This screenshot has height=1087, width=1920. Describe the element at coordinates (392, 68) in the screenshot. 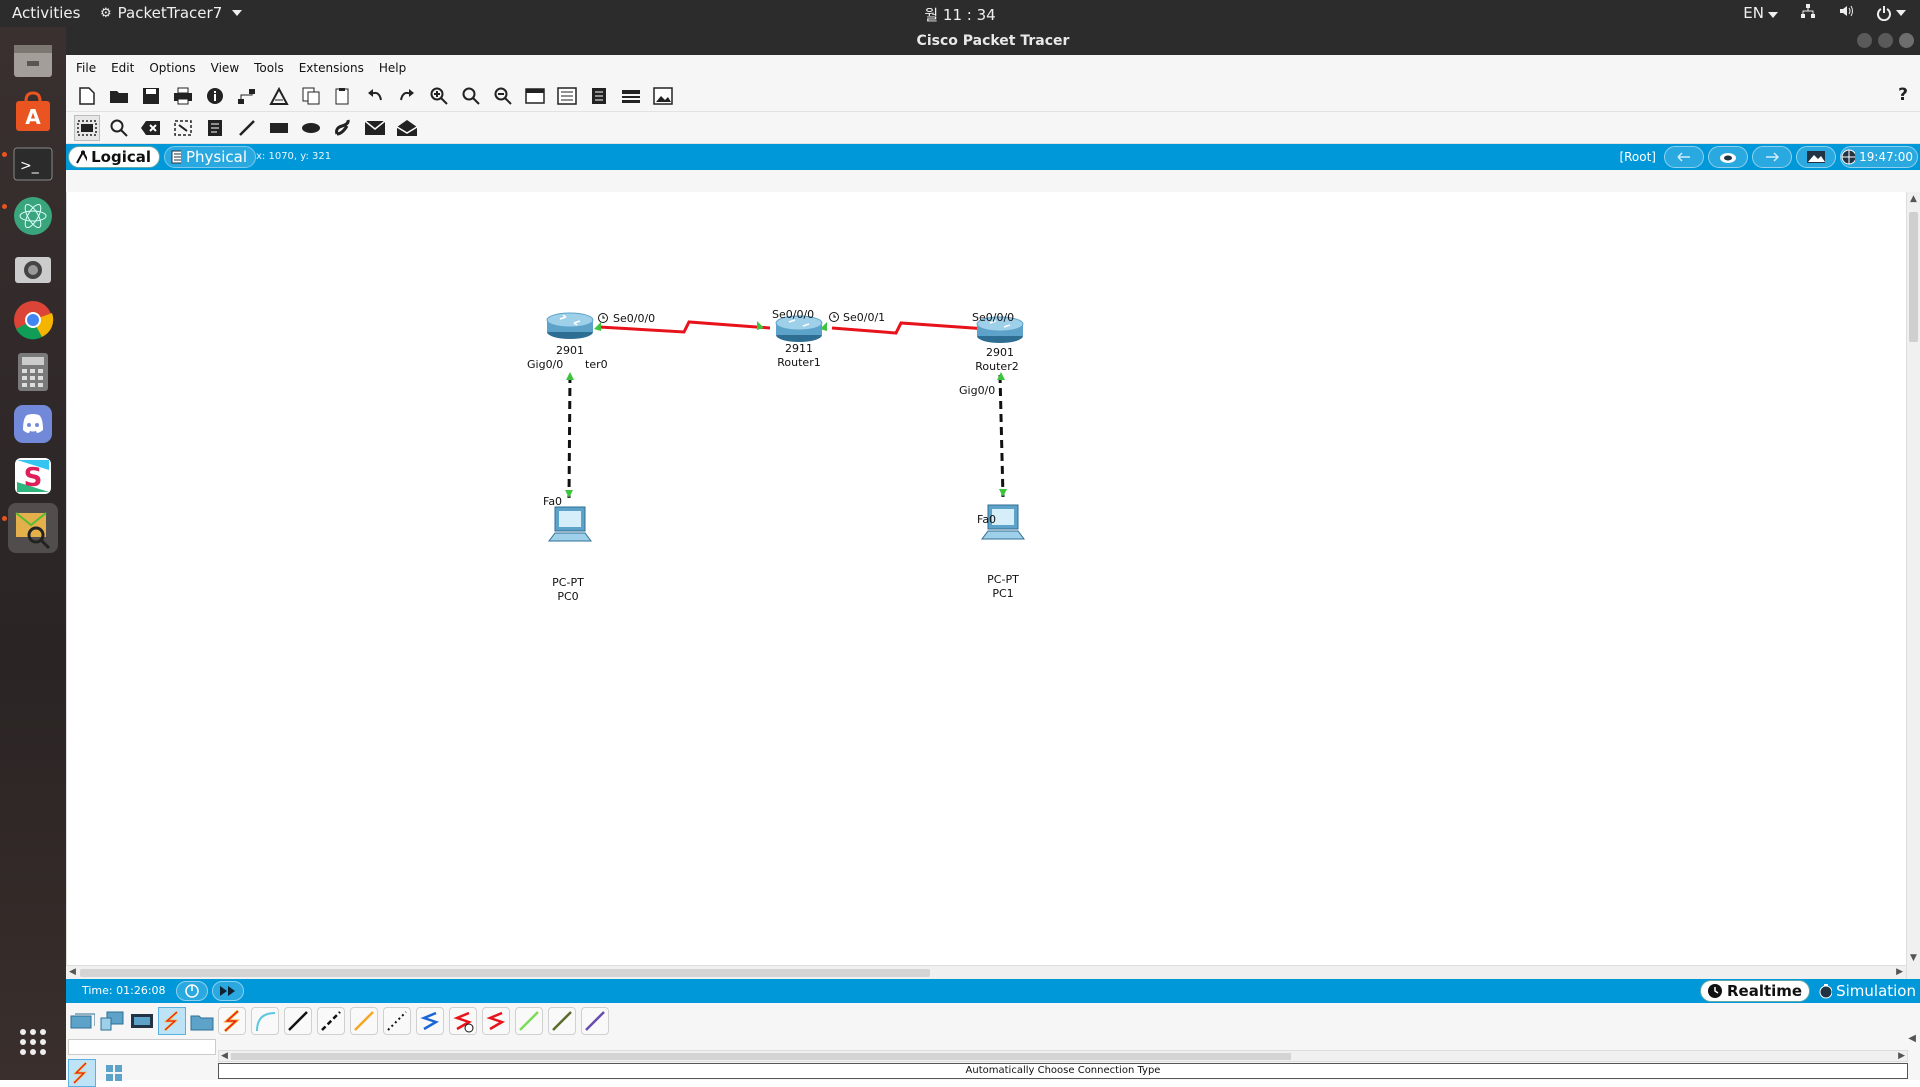

I see `menu-help: Help` at that location.